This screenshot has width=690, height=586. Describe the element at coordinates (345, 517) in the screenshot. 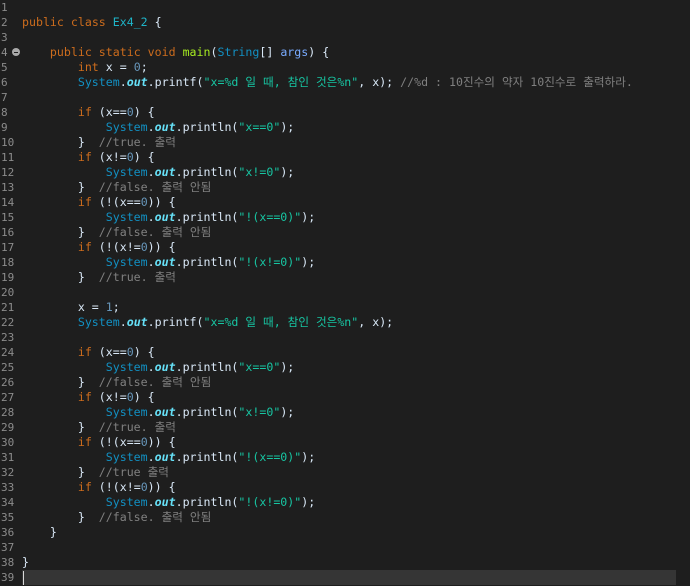

I see `code-line: 35 } //false. 출력 안됨` at that location.